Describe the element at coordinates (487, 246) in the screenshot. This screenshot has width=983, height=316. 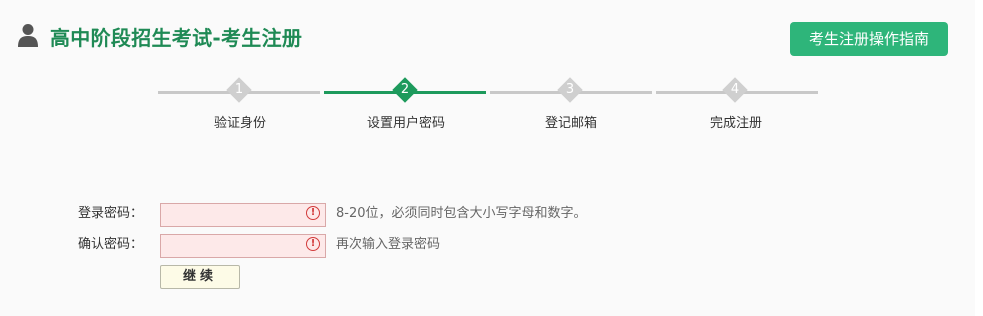
I see `confirm-password-row: 确认密码： ! 再次输入登录密码` at that location.